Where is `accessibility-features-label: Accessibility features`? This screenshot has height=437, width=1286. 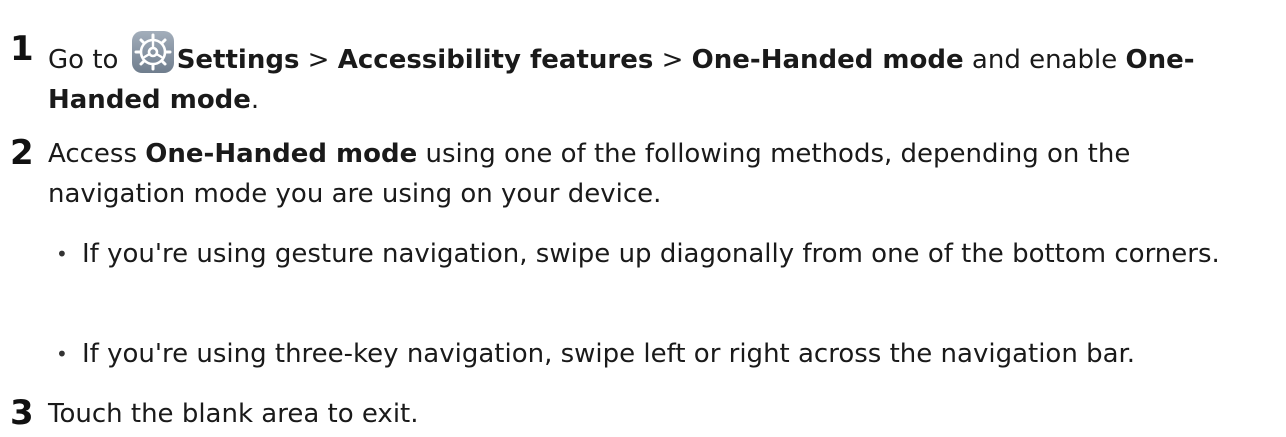 accessibility-features-label: Accessibility features is located at coordinates (495, 60).